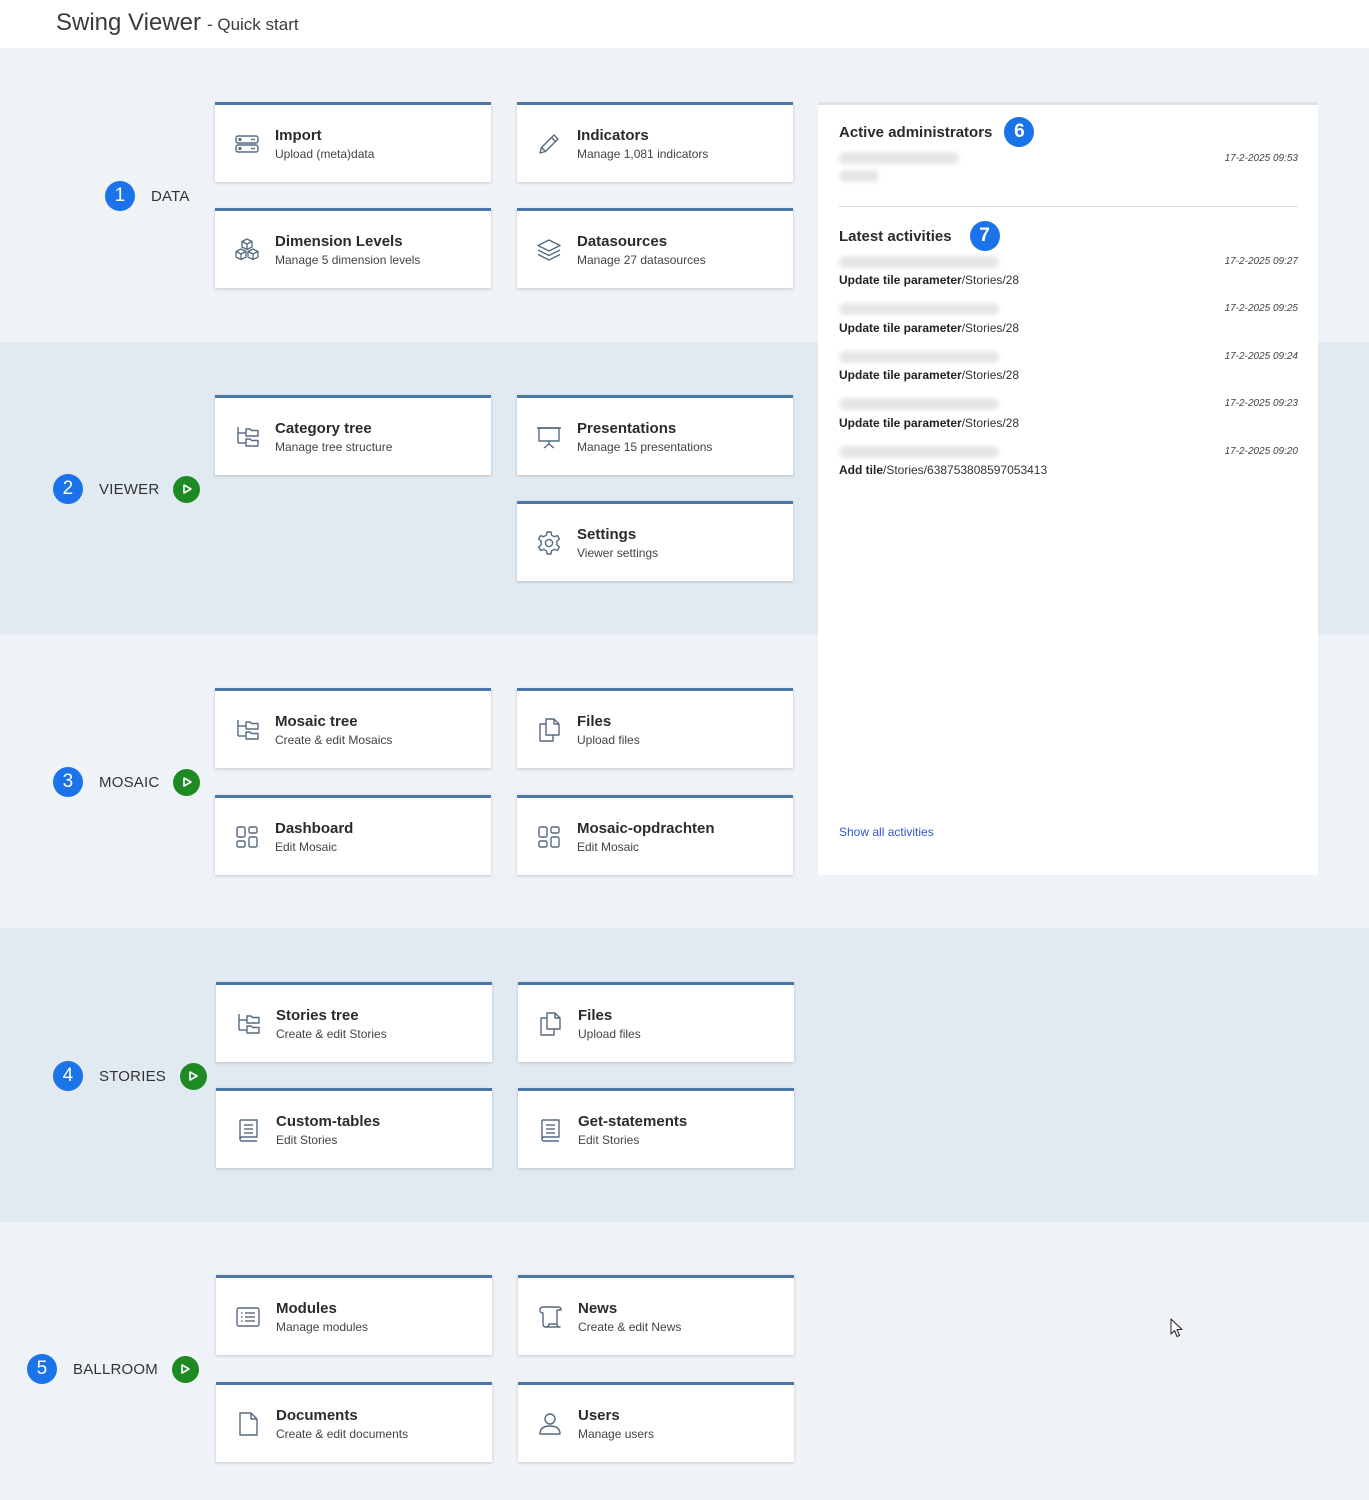  What do you see at coordinates (859, 176) in the screenshot?
I see `redacted-admin-detail` at bounding box center [859, 176].